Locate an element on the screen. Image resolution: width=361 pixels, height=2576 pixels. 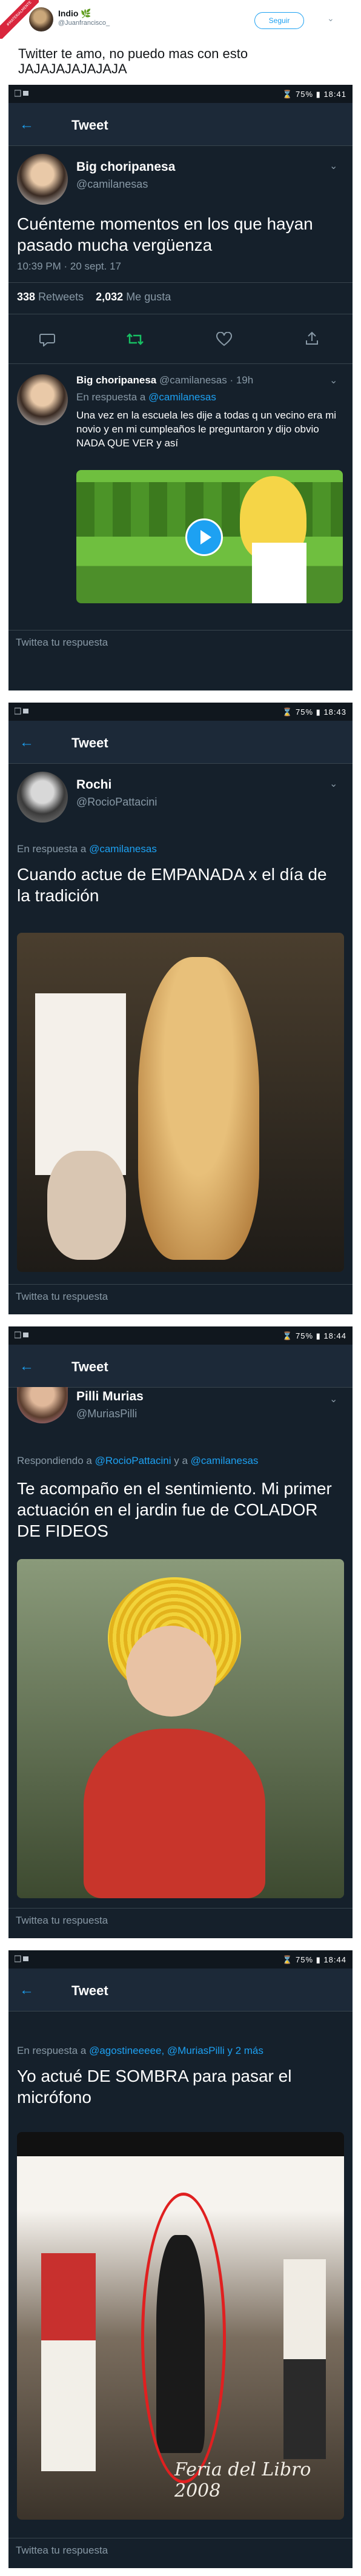
retweet-label: Retweets is located at coordinates (61, 297).